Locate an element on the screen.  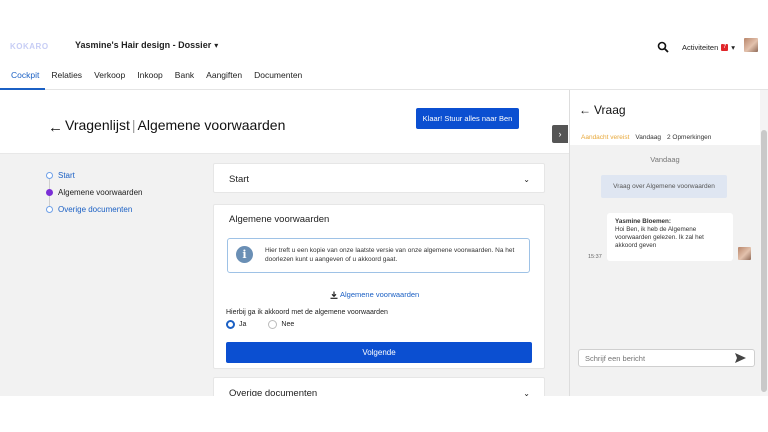
question-bubble: Vraag over Algemene voorwaarden is located at coordinates (664, 186).